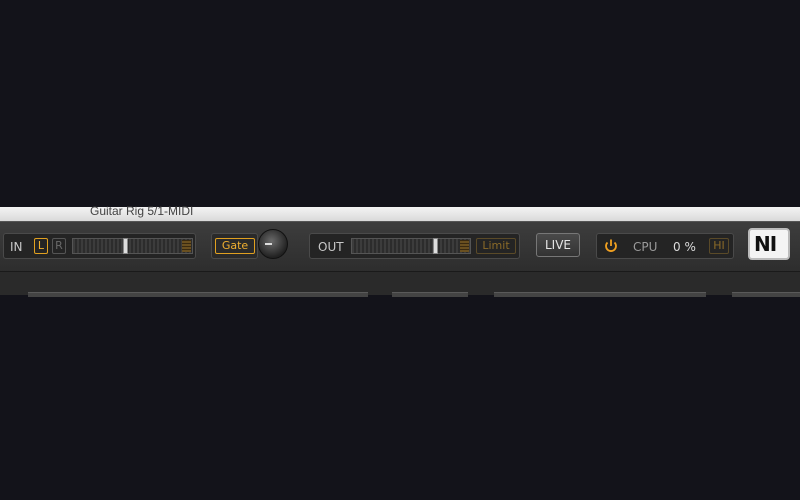 The width and height of the screenshot is (800, 500). Describe the element at coordinates (611, 246) in the screenshot. I see `power-icon` at that location.